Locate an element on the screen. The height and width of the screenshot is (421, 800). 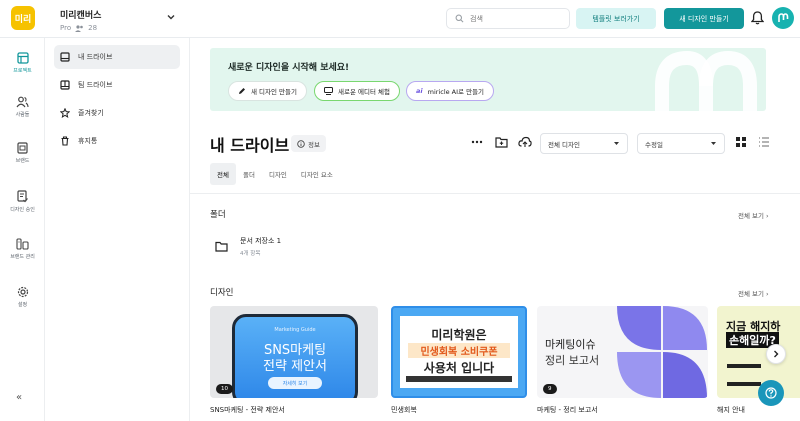
info-button: 정보 is located at coordinates (308, 143).